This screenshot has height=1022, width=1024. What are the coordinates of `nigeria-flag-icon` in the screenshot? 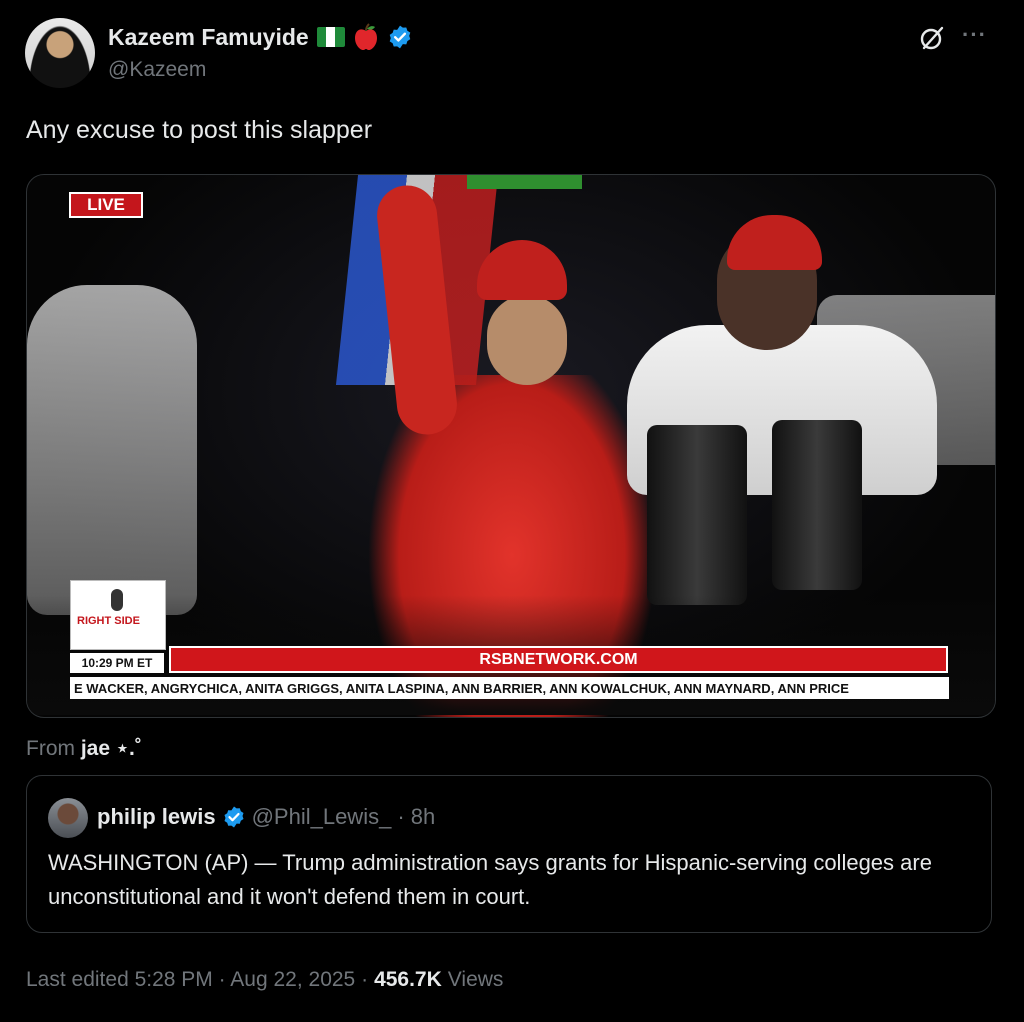 It's located at (330, 37).